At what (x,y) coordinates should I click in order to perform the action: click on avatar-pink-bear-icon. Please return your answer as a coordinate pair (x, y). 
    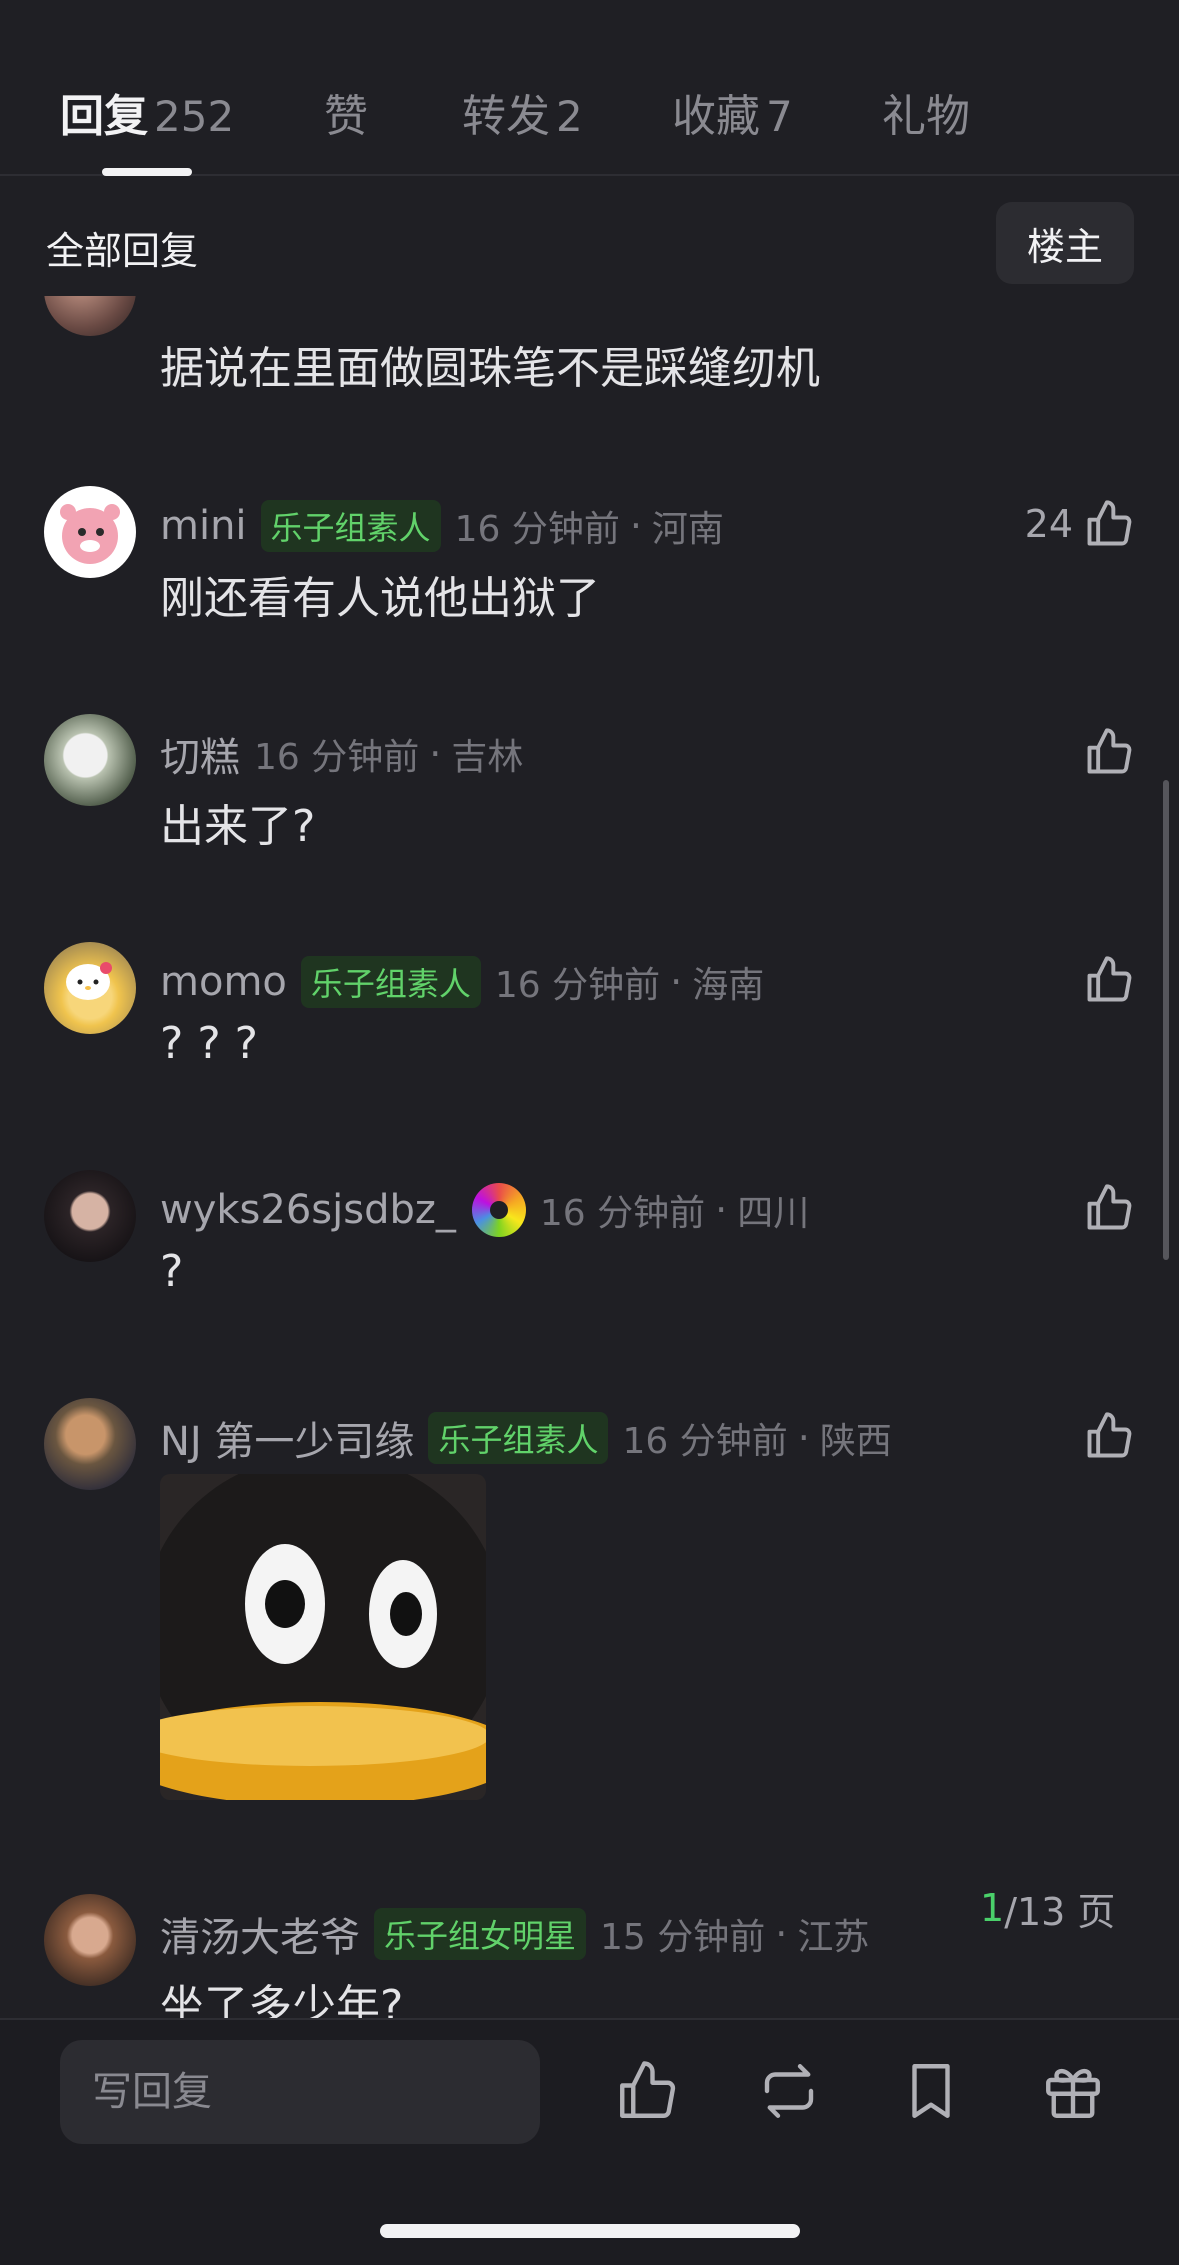
    Looking at the image, I should click on (90, 534).